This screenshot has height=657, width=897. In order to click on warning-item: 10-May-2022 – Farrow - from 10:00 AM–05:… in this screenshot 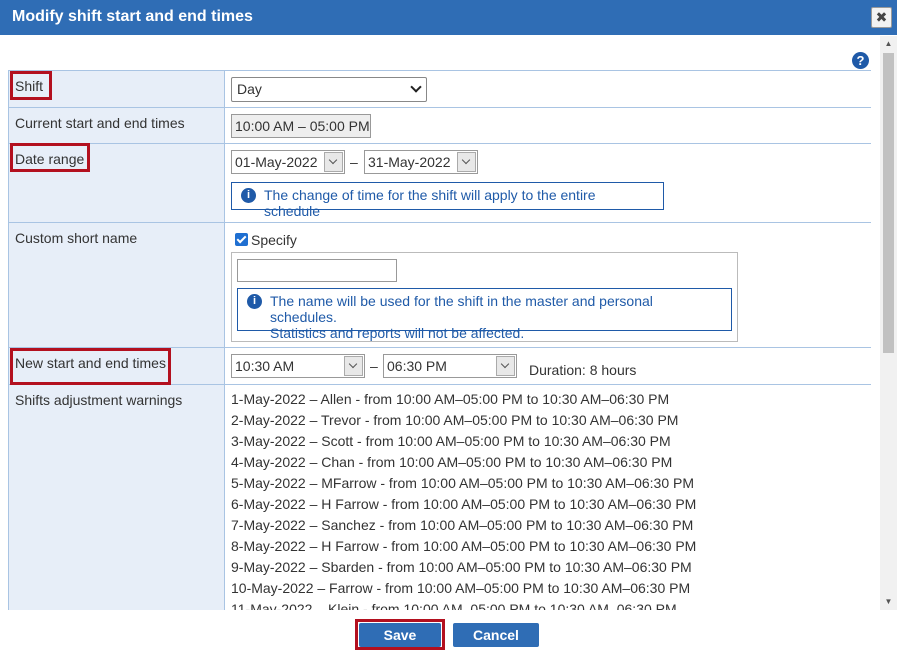, I will do `click(461, 588)`.